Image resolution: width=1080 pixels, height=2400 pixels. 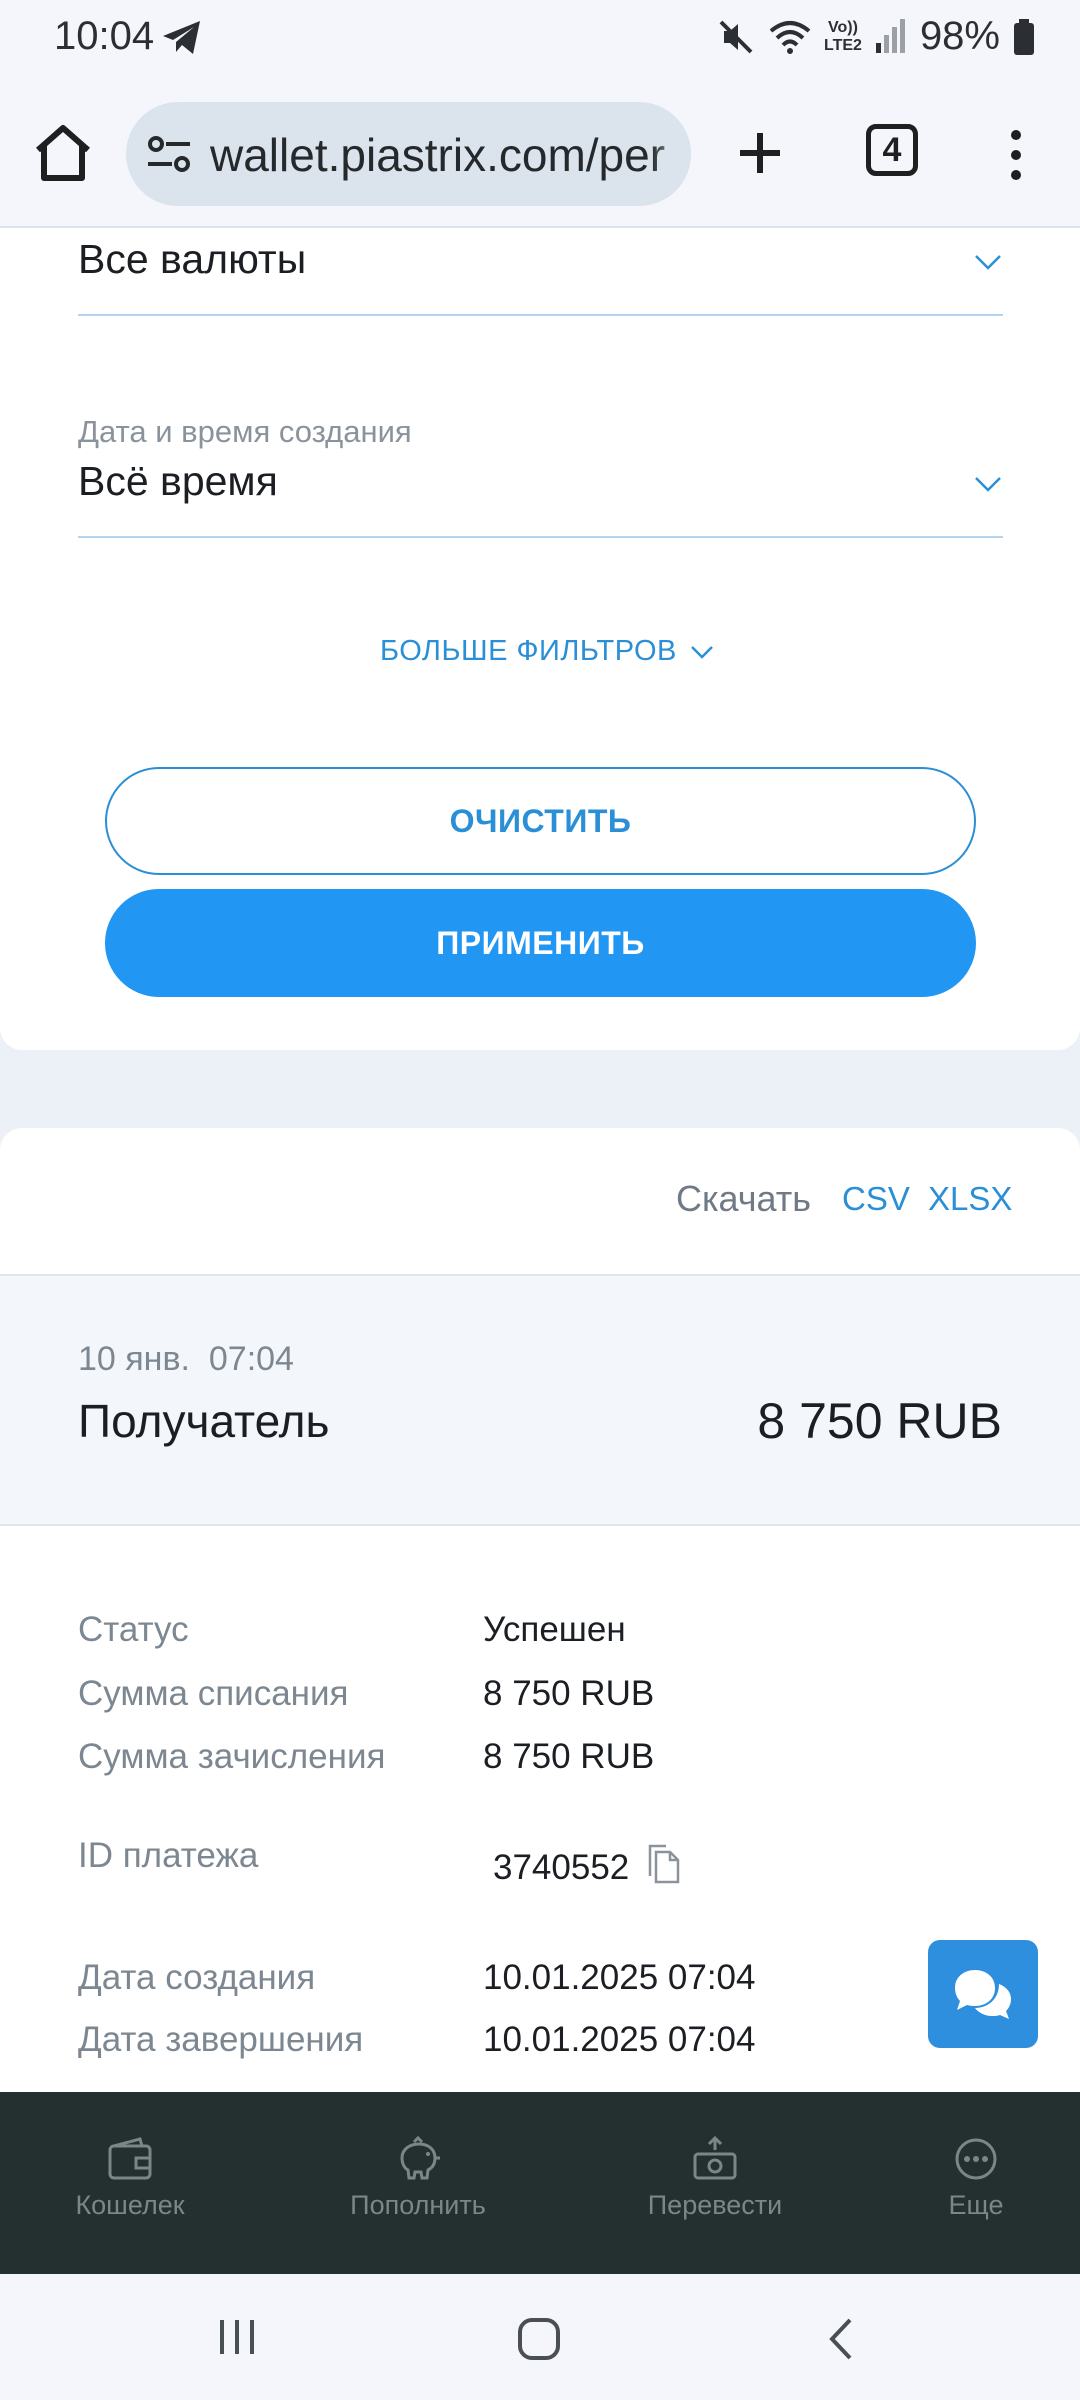 I want to click on system-navigation-bar, so click(x=540, y=2337).